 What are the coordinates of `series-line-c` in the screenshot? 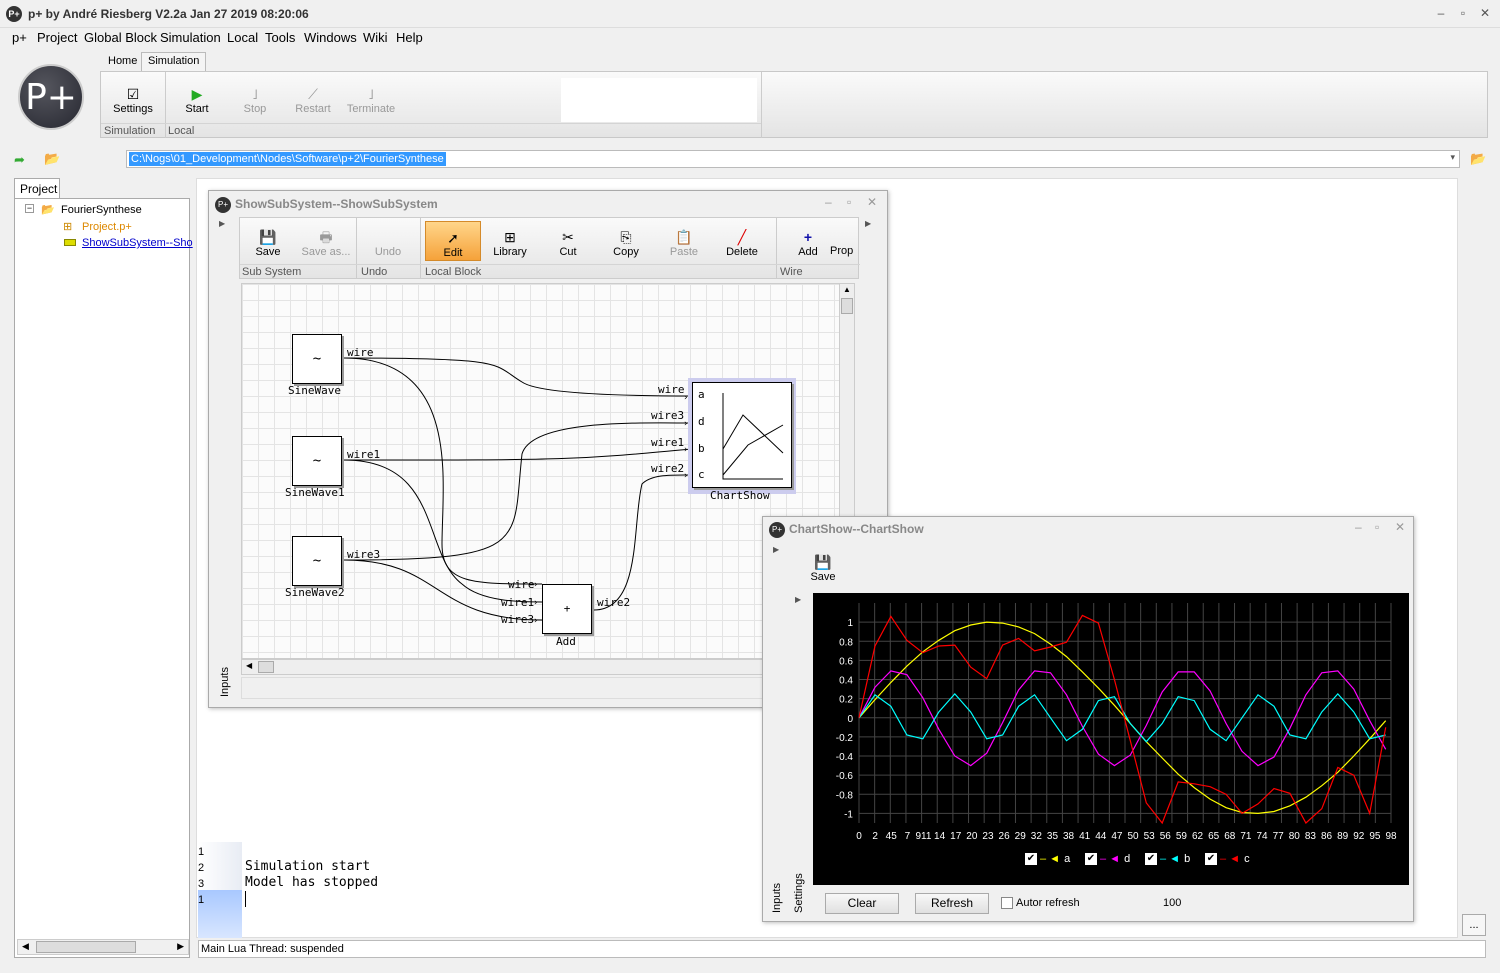 It's located at (1122, 719).